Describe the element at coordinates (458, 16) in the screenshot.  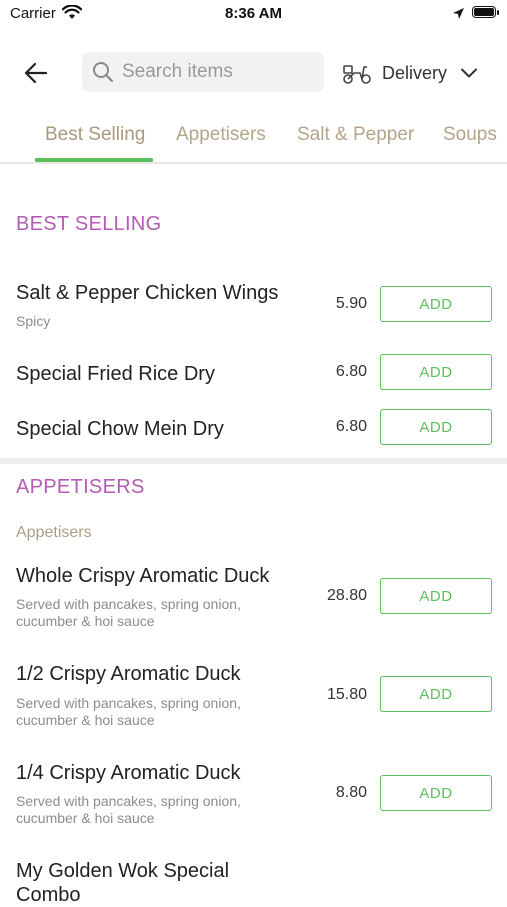
I see `location-arrow-icon` at that location.